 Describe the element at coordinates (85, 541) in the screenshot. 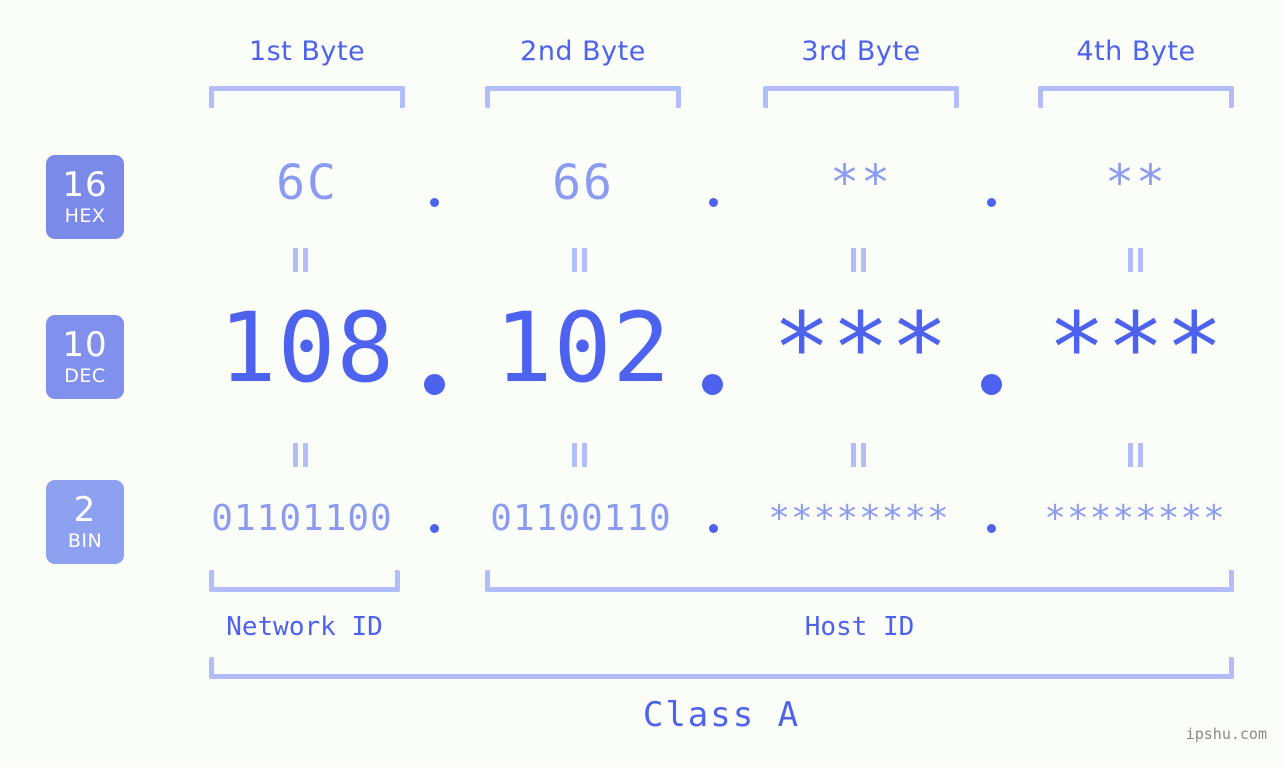

I see `radix-badge-bin-word: BIN` at that location.